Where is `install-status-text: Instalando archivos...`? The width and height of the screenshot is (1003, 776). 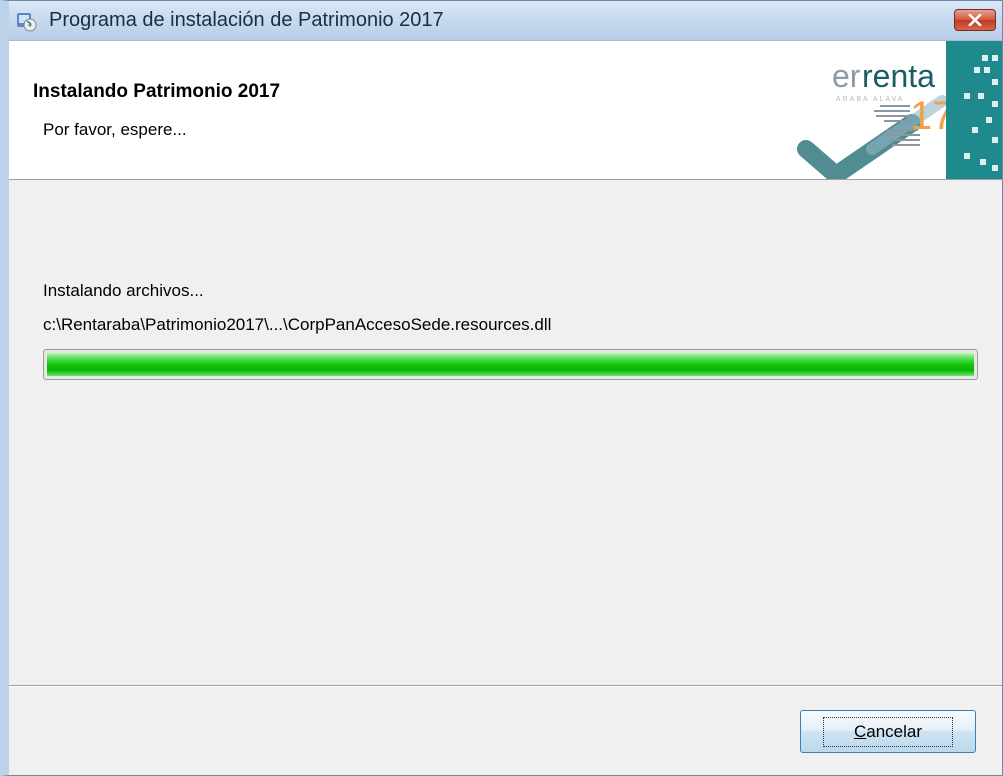 install-status-text: Instalando archivos... is located at coordinates (123, 290).